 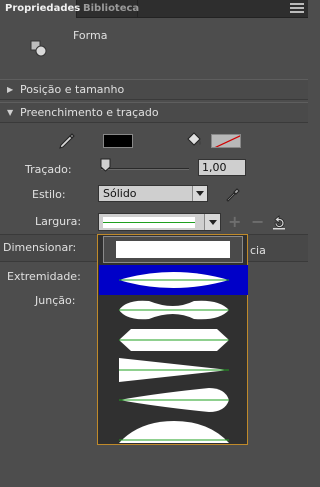 I want to click on stroke-slider-track, so click(x=145, y=169).